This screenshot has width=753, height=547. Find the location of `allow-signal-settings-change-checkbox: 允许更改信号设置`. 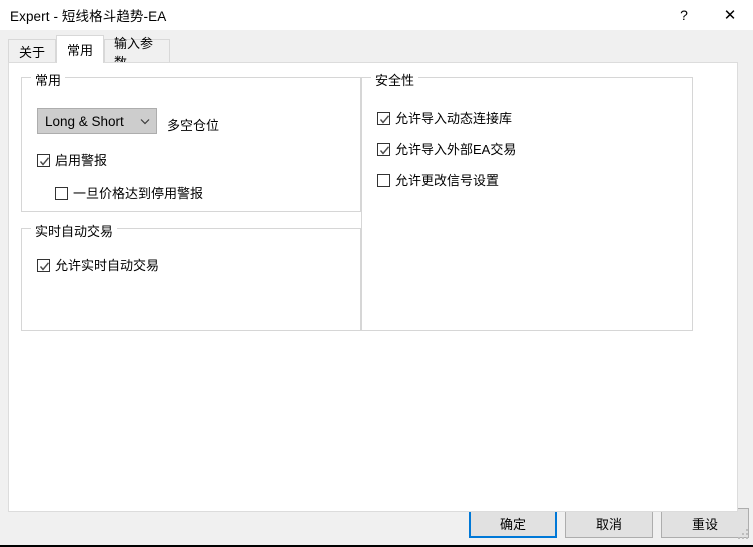

allow-signal-settings-change-checkbox: 允许更改信号设置 is located at coordinates (438, 180).